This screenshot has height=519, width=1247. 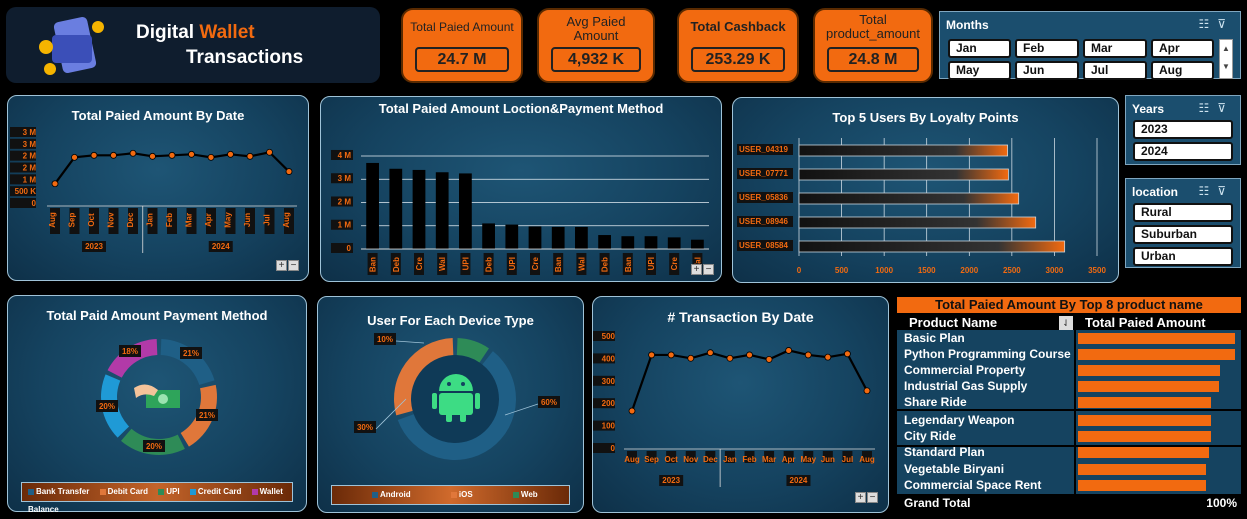 What do you see at coordinates (26, 191) in the screenshot?
I see `y-tick-label: 500 K` at bounding box center [26, 191].